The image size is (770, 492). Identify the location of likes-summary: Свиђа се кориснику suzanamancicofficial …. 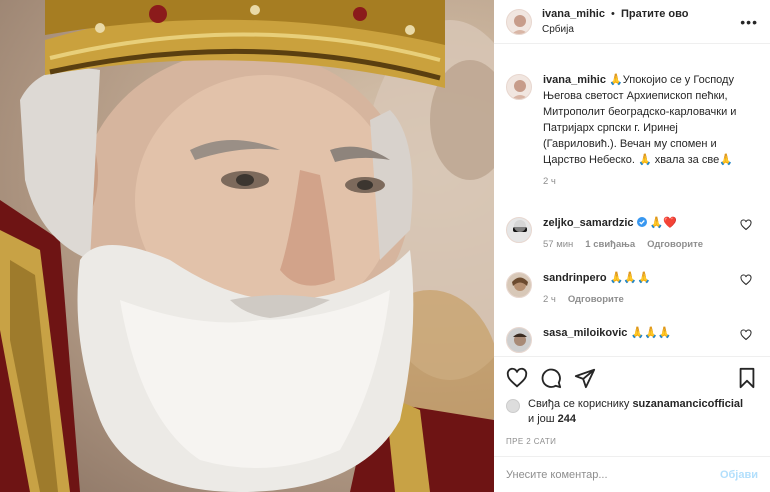
(632, 412).